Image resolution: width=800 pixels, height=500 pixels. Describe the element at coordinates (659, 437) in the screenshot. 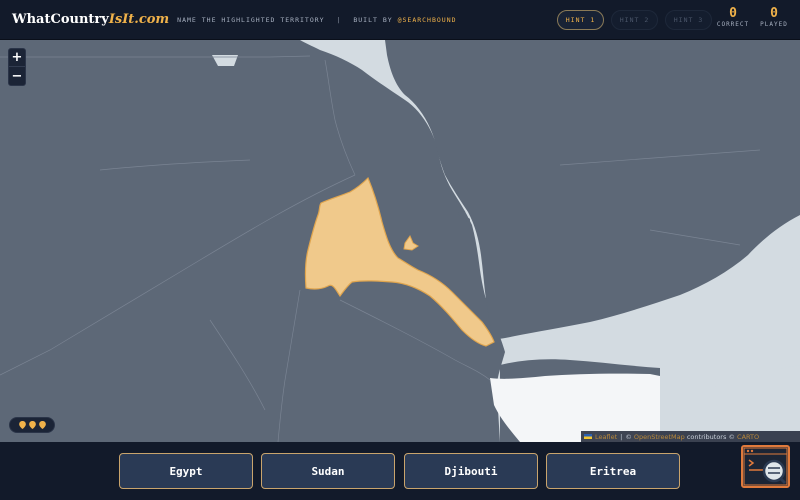

I see `osm-link: OpenStreetMap` at that location.